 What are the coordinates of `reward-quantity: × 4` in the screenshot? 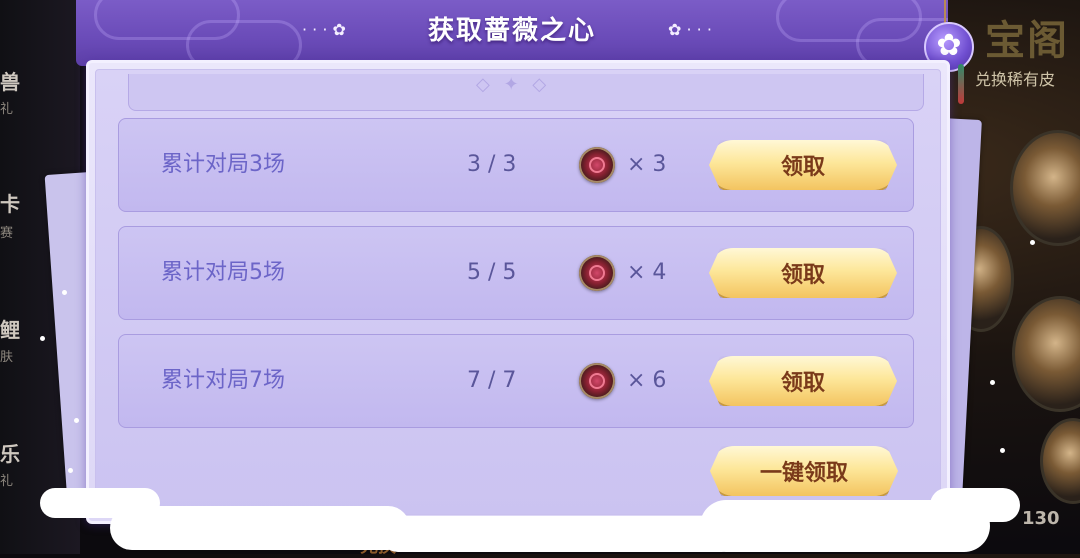 It's located at (647, 272).